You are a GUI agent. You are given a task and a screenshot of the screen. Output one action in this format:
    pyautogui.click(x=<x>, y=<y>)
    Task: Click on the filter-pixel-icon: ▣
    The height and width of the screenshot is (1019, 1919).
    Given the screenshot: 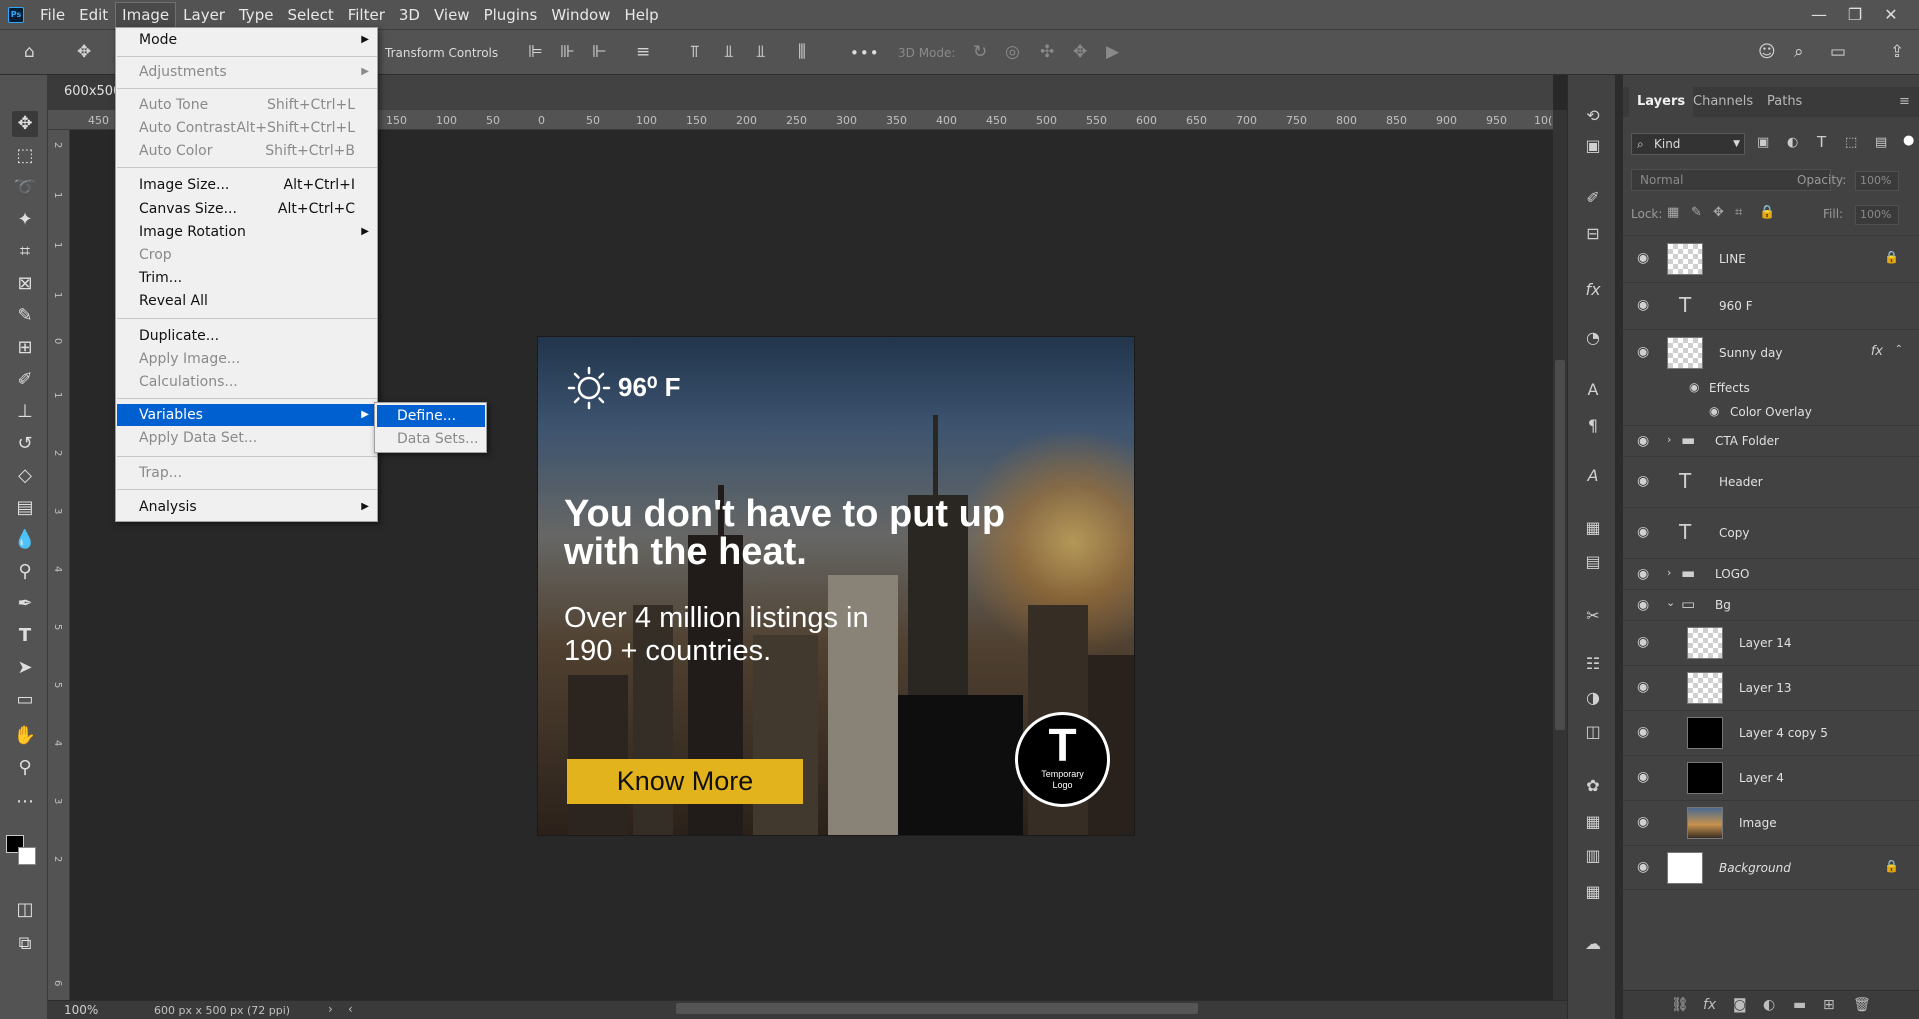 What is the action you would take?
    pyautogui.click(x=1763, y=142)
    